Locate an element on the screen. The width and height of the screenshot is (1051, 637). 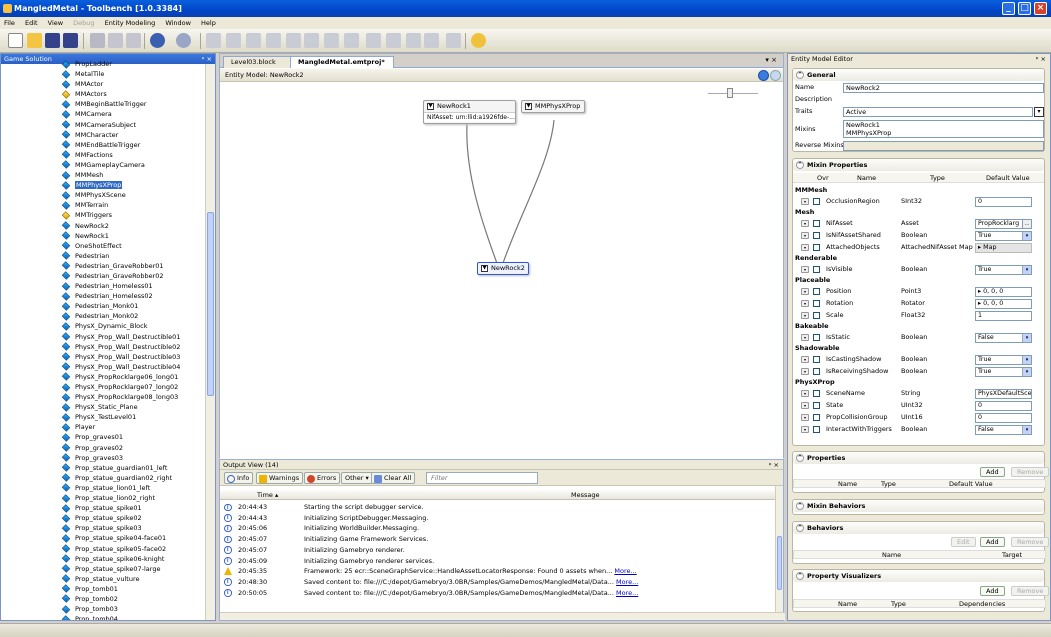
properties-remove-button: Remove is located at coordinates (1030, 472).